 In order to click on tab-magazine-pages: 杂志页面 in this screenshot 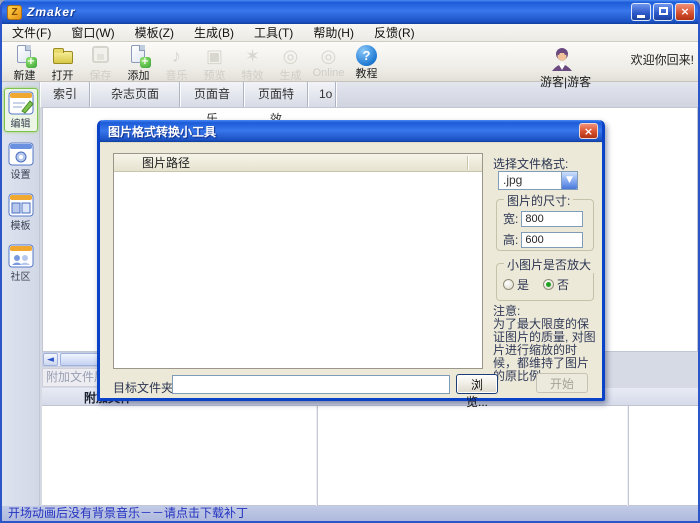, I will do `click(135, 94)`.